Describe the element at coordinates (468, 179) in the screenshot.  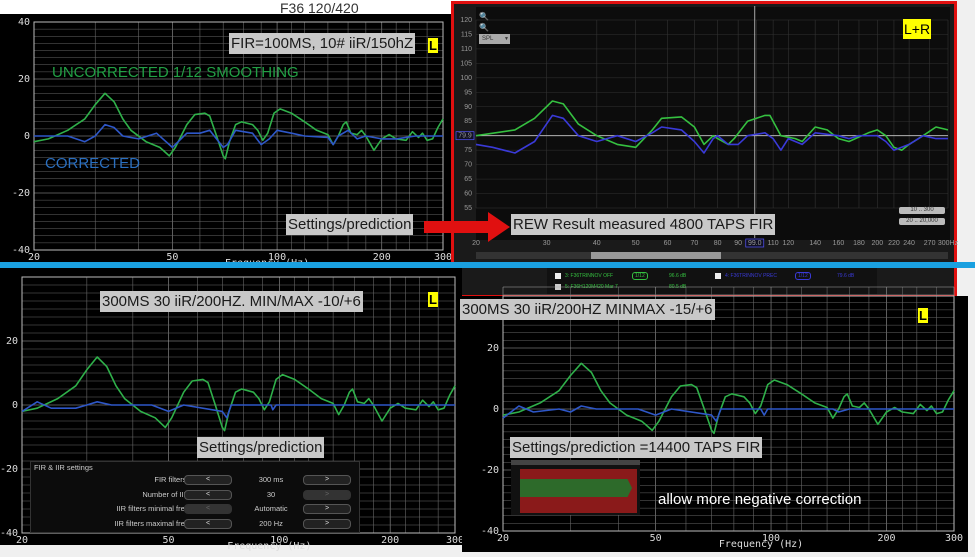
I see `y-tick-label: 65` at that location.